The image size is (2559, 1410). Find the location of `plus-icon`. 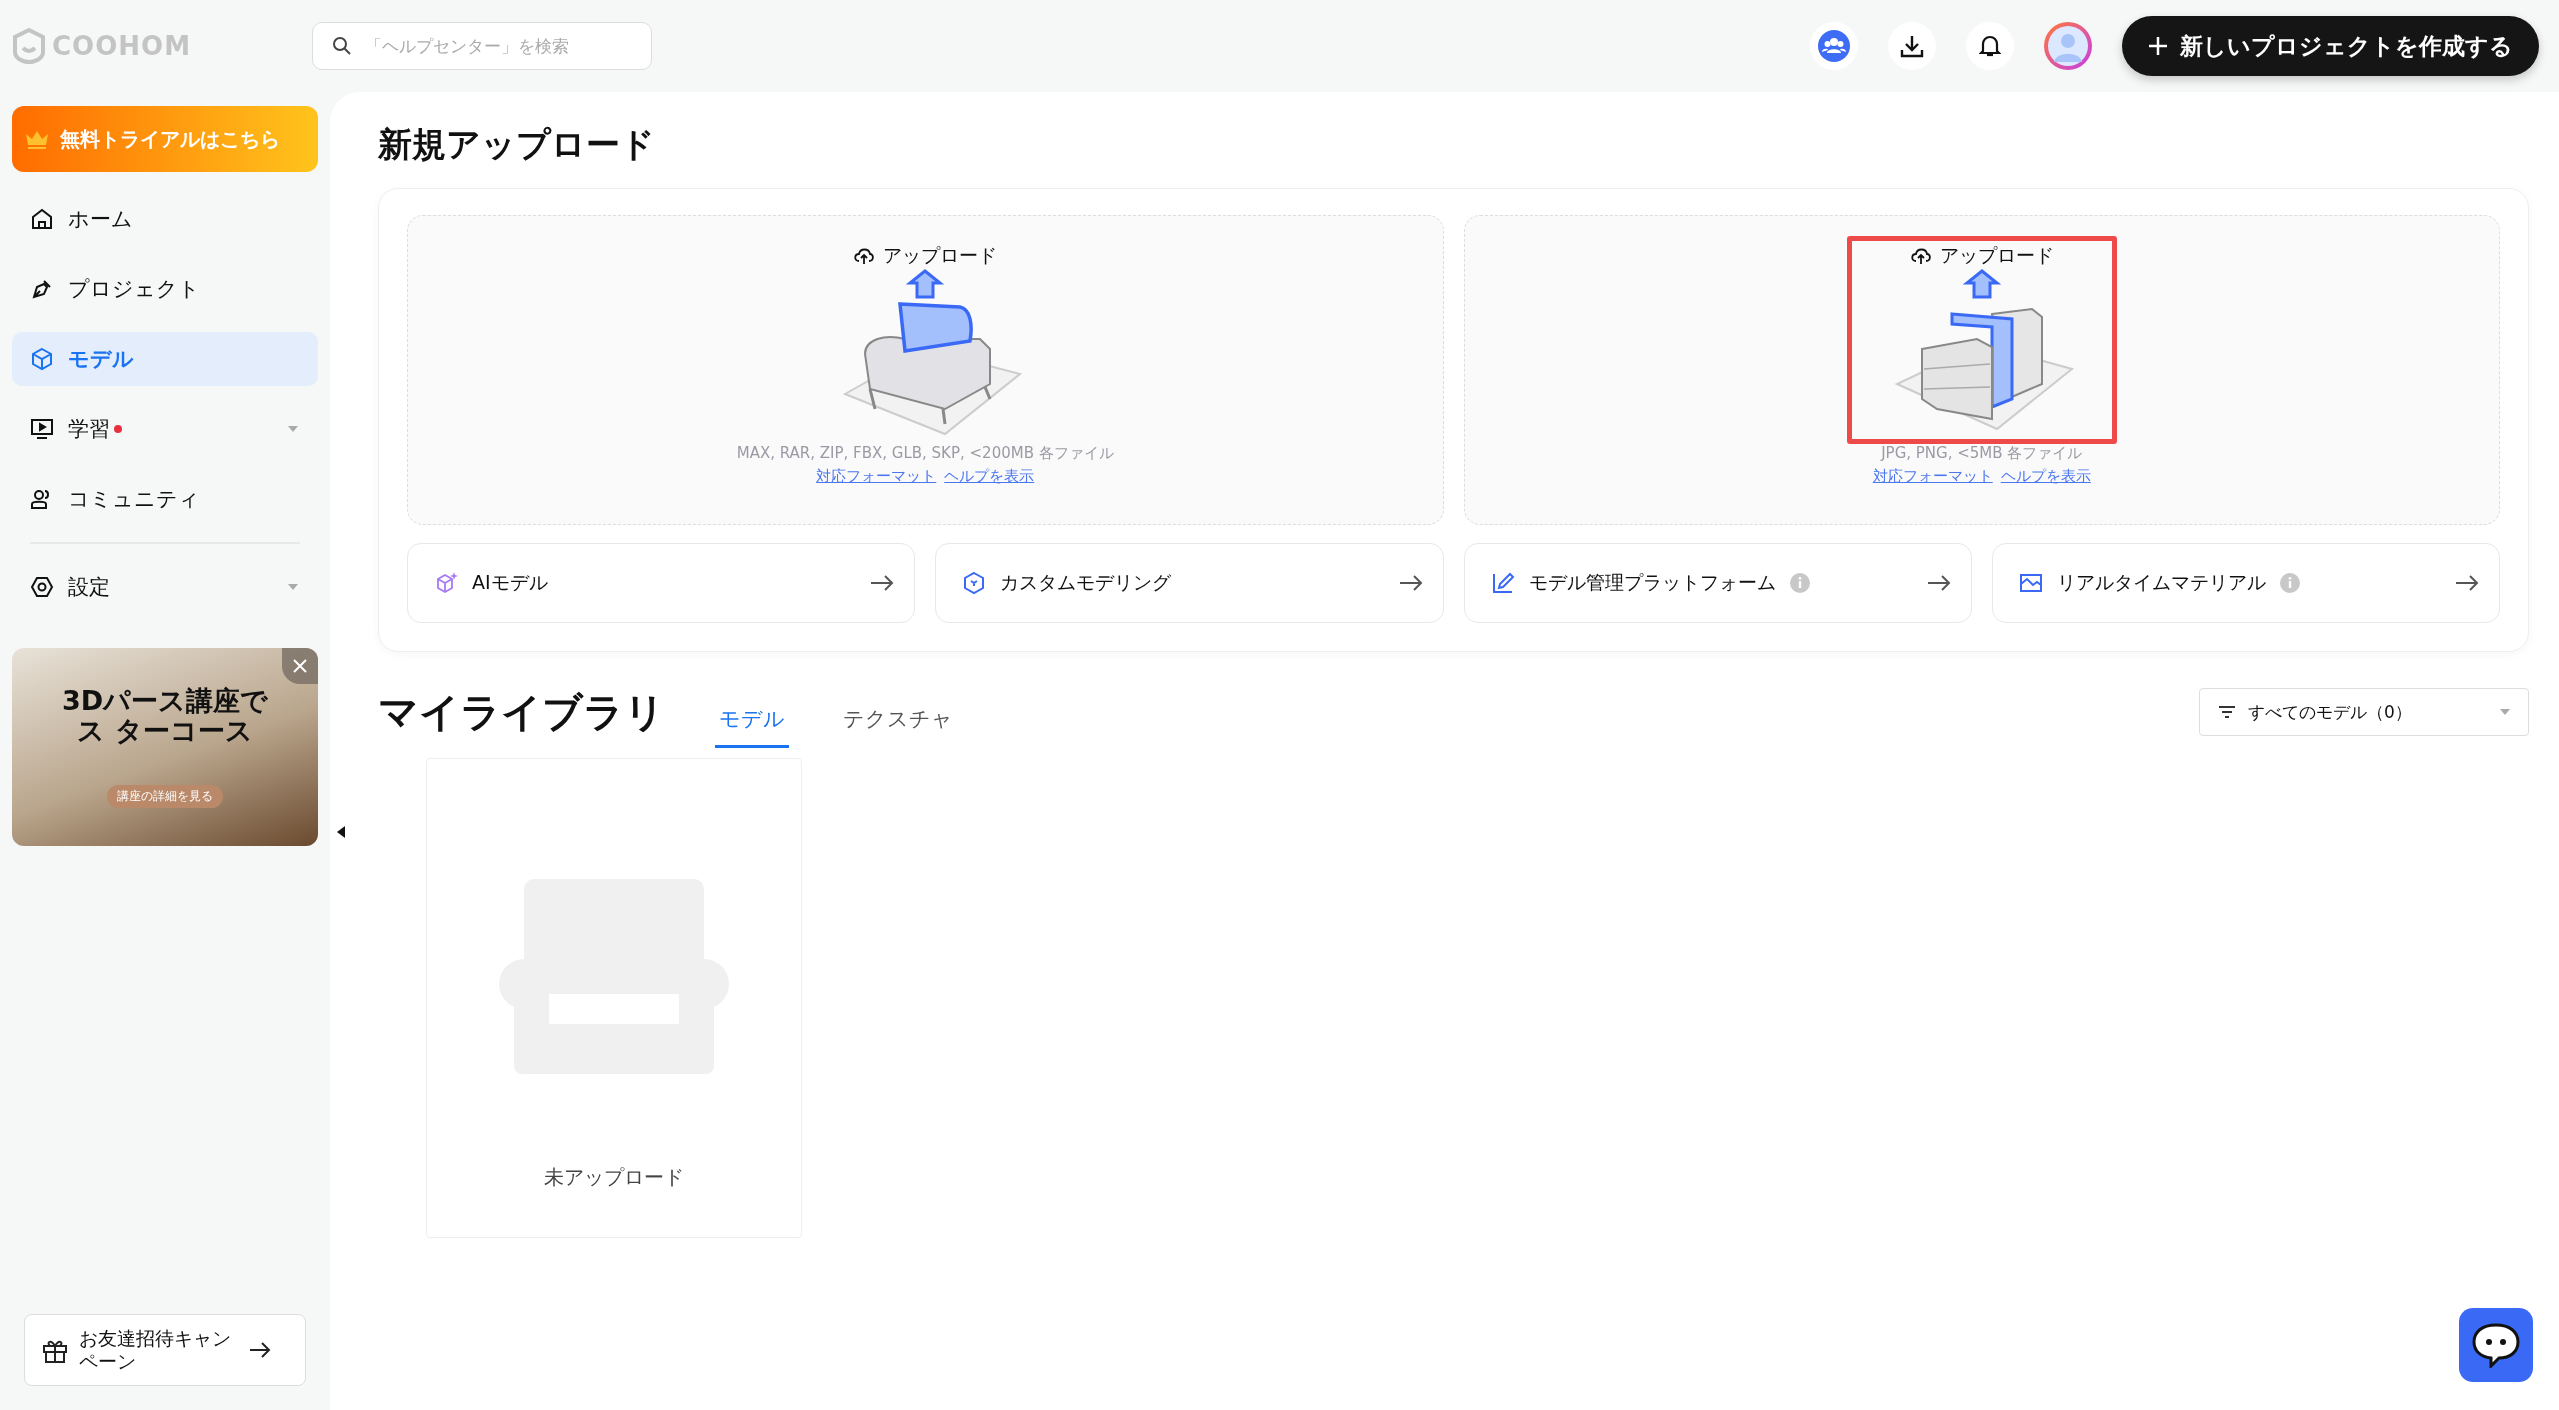

plus-icon is located at coordinates (2158, 46).